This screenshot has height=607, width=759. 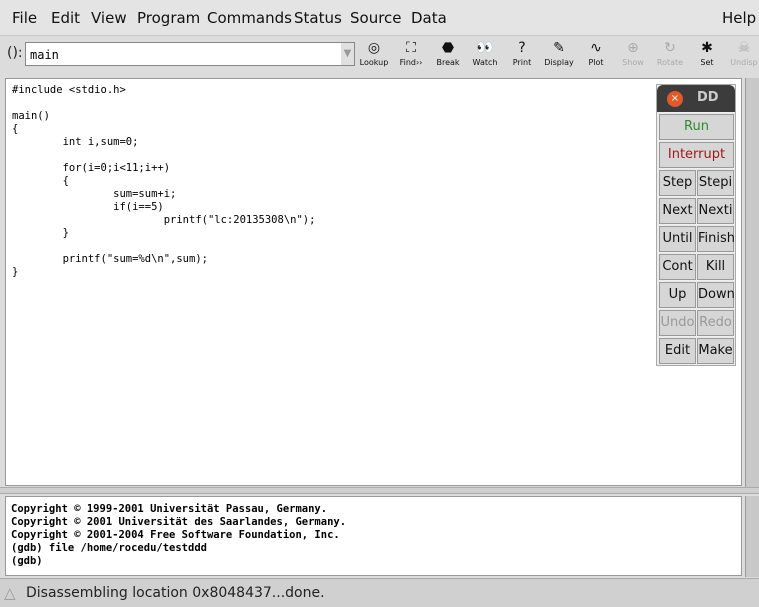 I want to click on next-button: Next, so click(x=677, y=211).